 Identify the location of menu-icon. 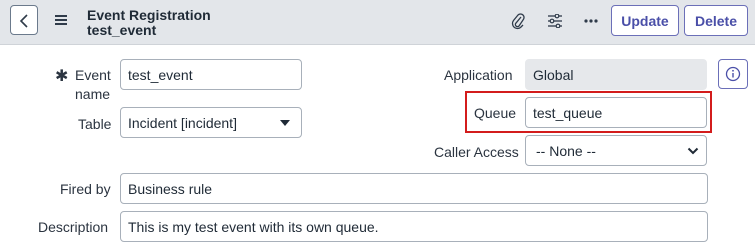
(61, 20).